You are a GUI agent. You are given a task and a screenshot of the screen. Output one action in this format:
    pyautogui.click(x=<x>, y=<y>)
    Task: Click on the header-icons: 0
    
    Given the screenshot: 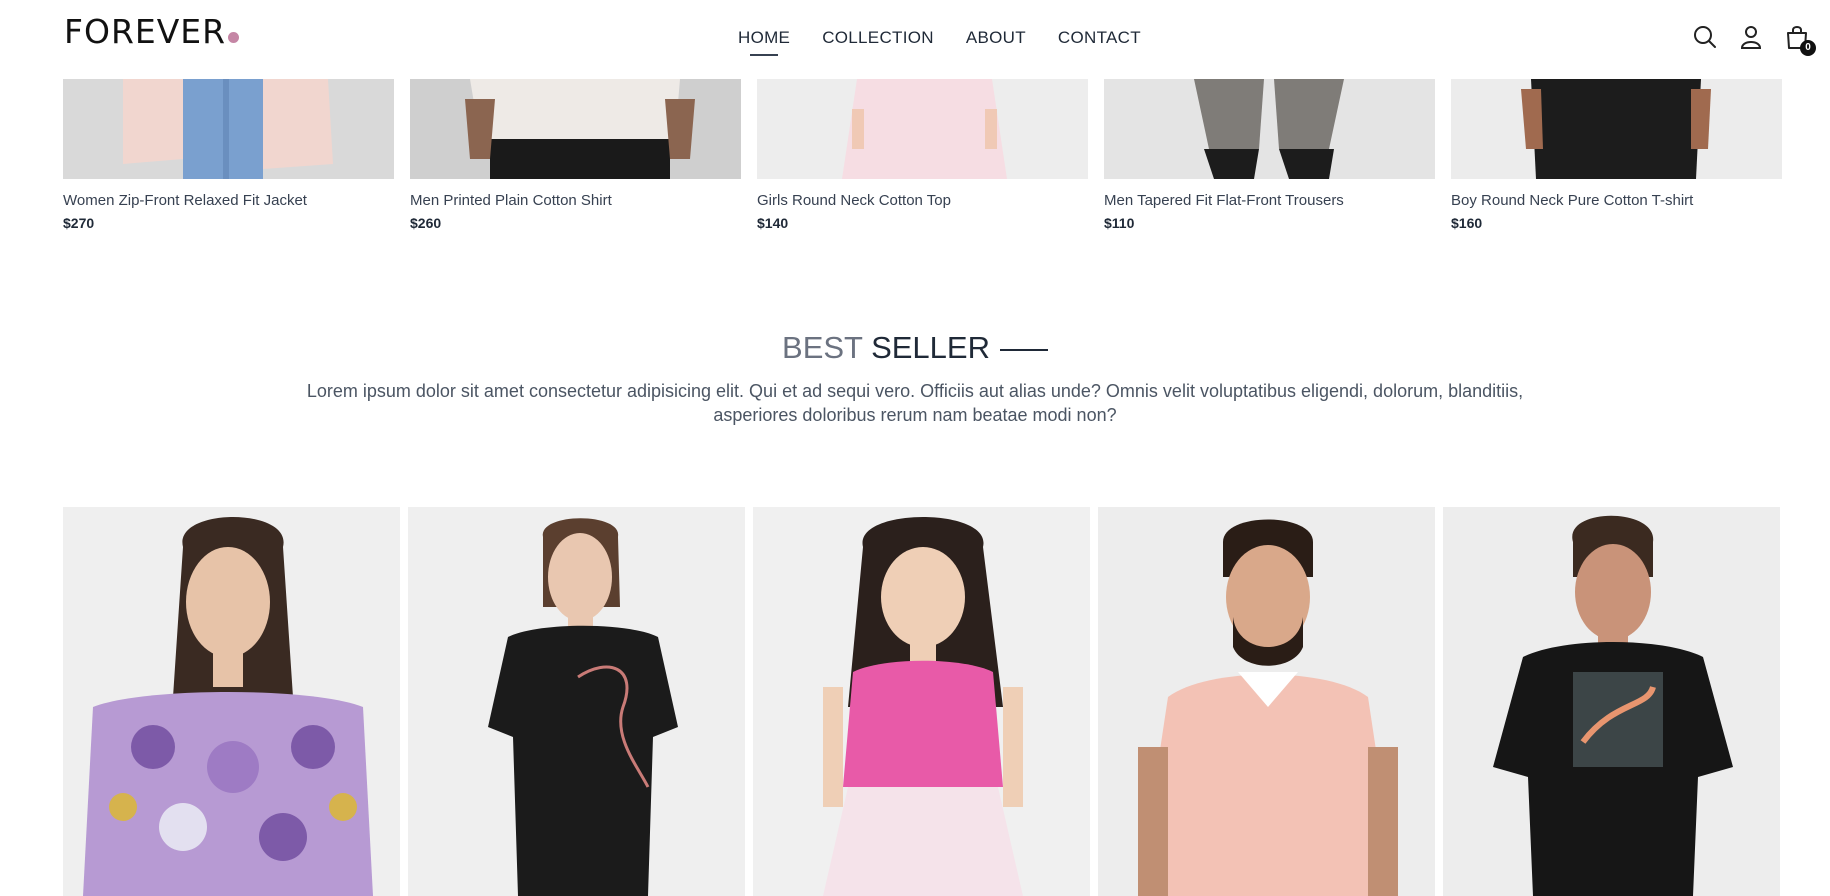 What is the action you would take?
    pyautogui.click(x=1754, y=40)
    